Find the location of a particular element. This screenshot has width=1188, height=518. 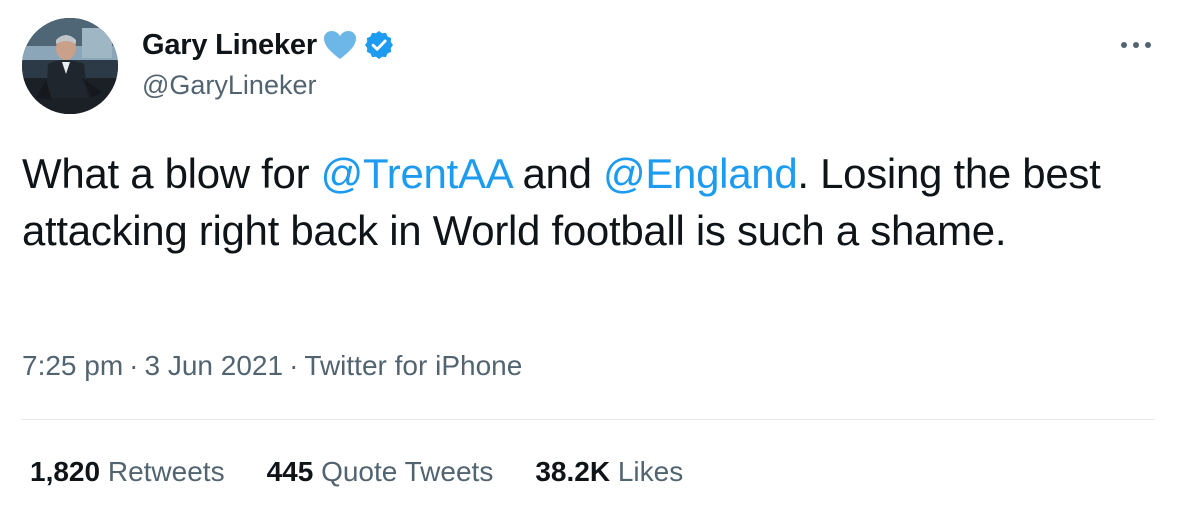

name-row: Gary Lineker is located at coordinates (268, 45).